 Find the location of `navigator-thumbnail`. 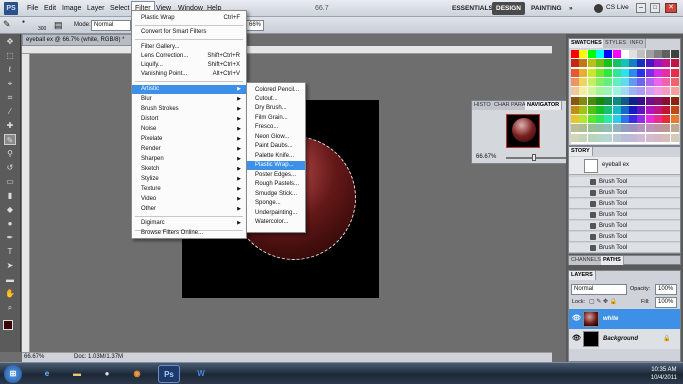

navigator-thumbnail is located at coordinates (523, 131).